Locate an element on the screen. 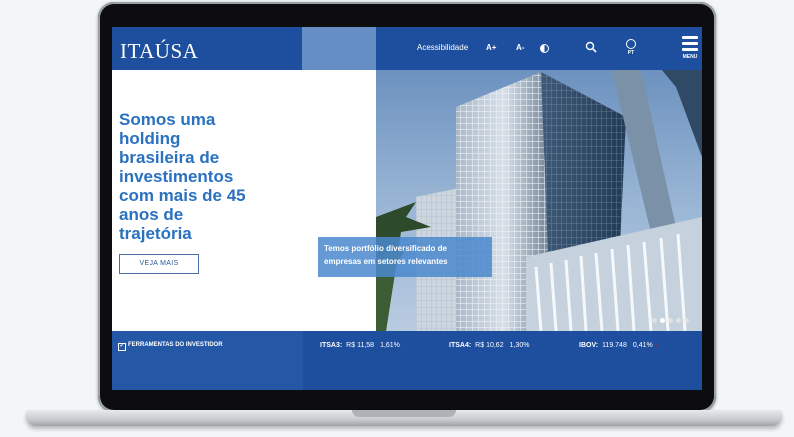 The image size is (794, 437). laptop-notch is located at coordinates (404, 413).